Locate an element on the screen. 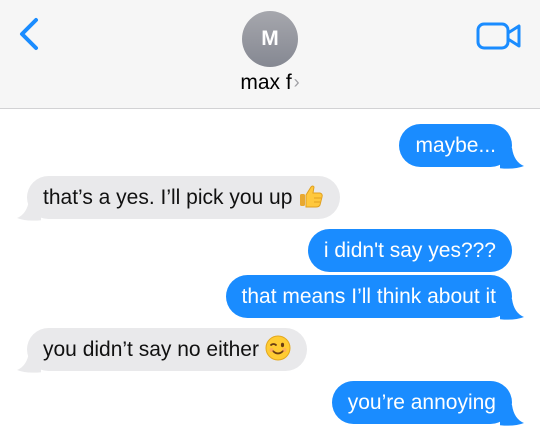 The height and width of the screenshot is (441, 540). chevron-right-icon: › is located at coordinates (296, 82).